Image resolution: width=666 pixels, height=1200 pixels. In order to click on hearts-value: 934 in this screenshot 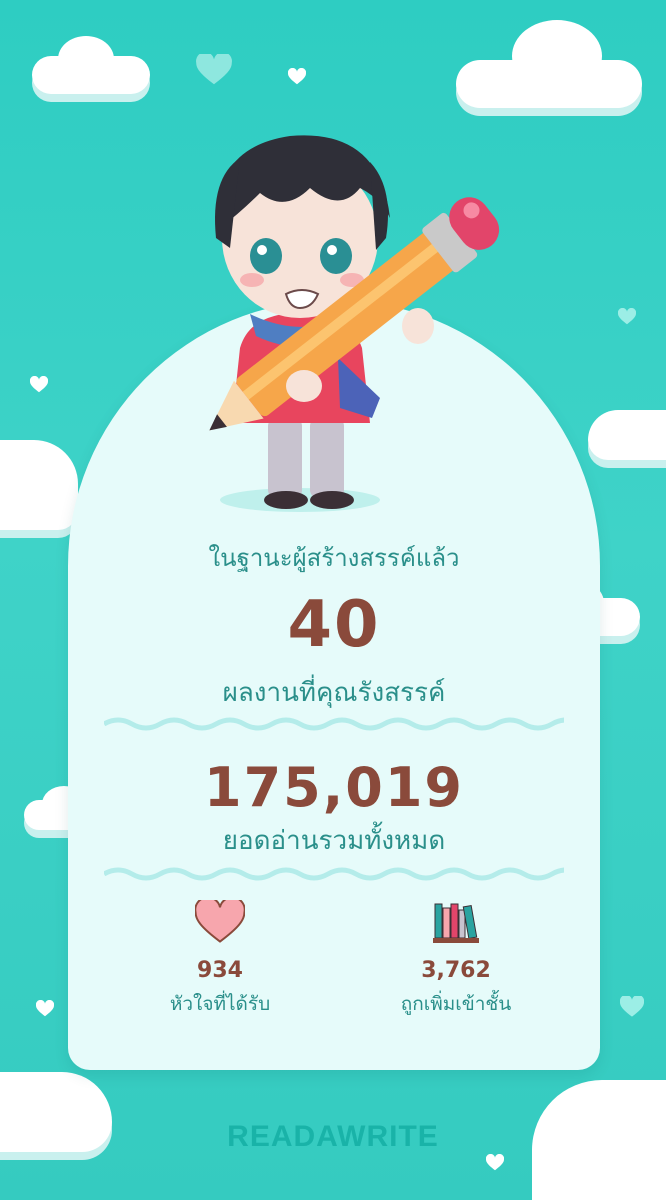, I will do `click(220, 970)`.